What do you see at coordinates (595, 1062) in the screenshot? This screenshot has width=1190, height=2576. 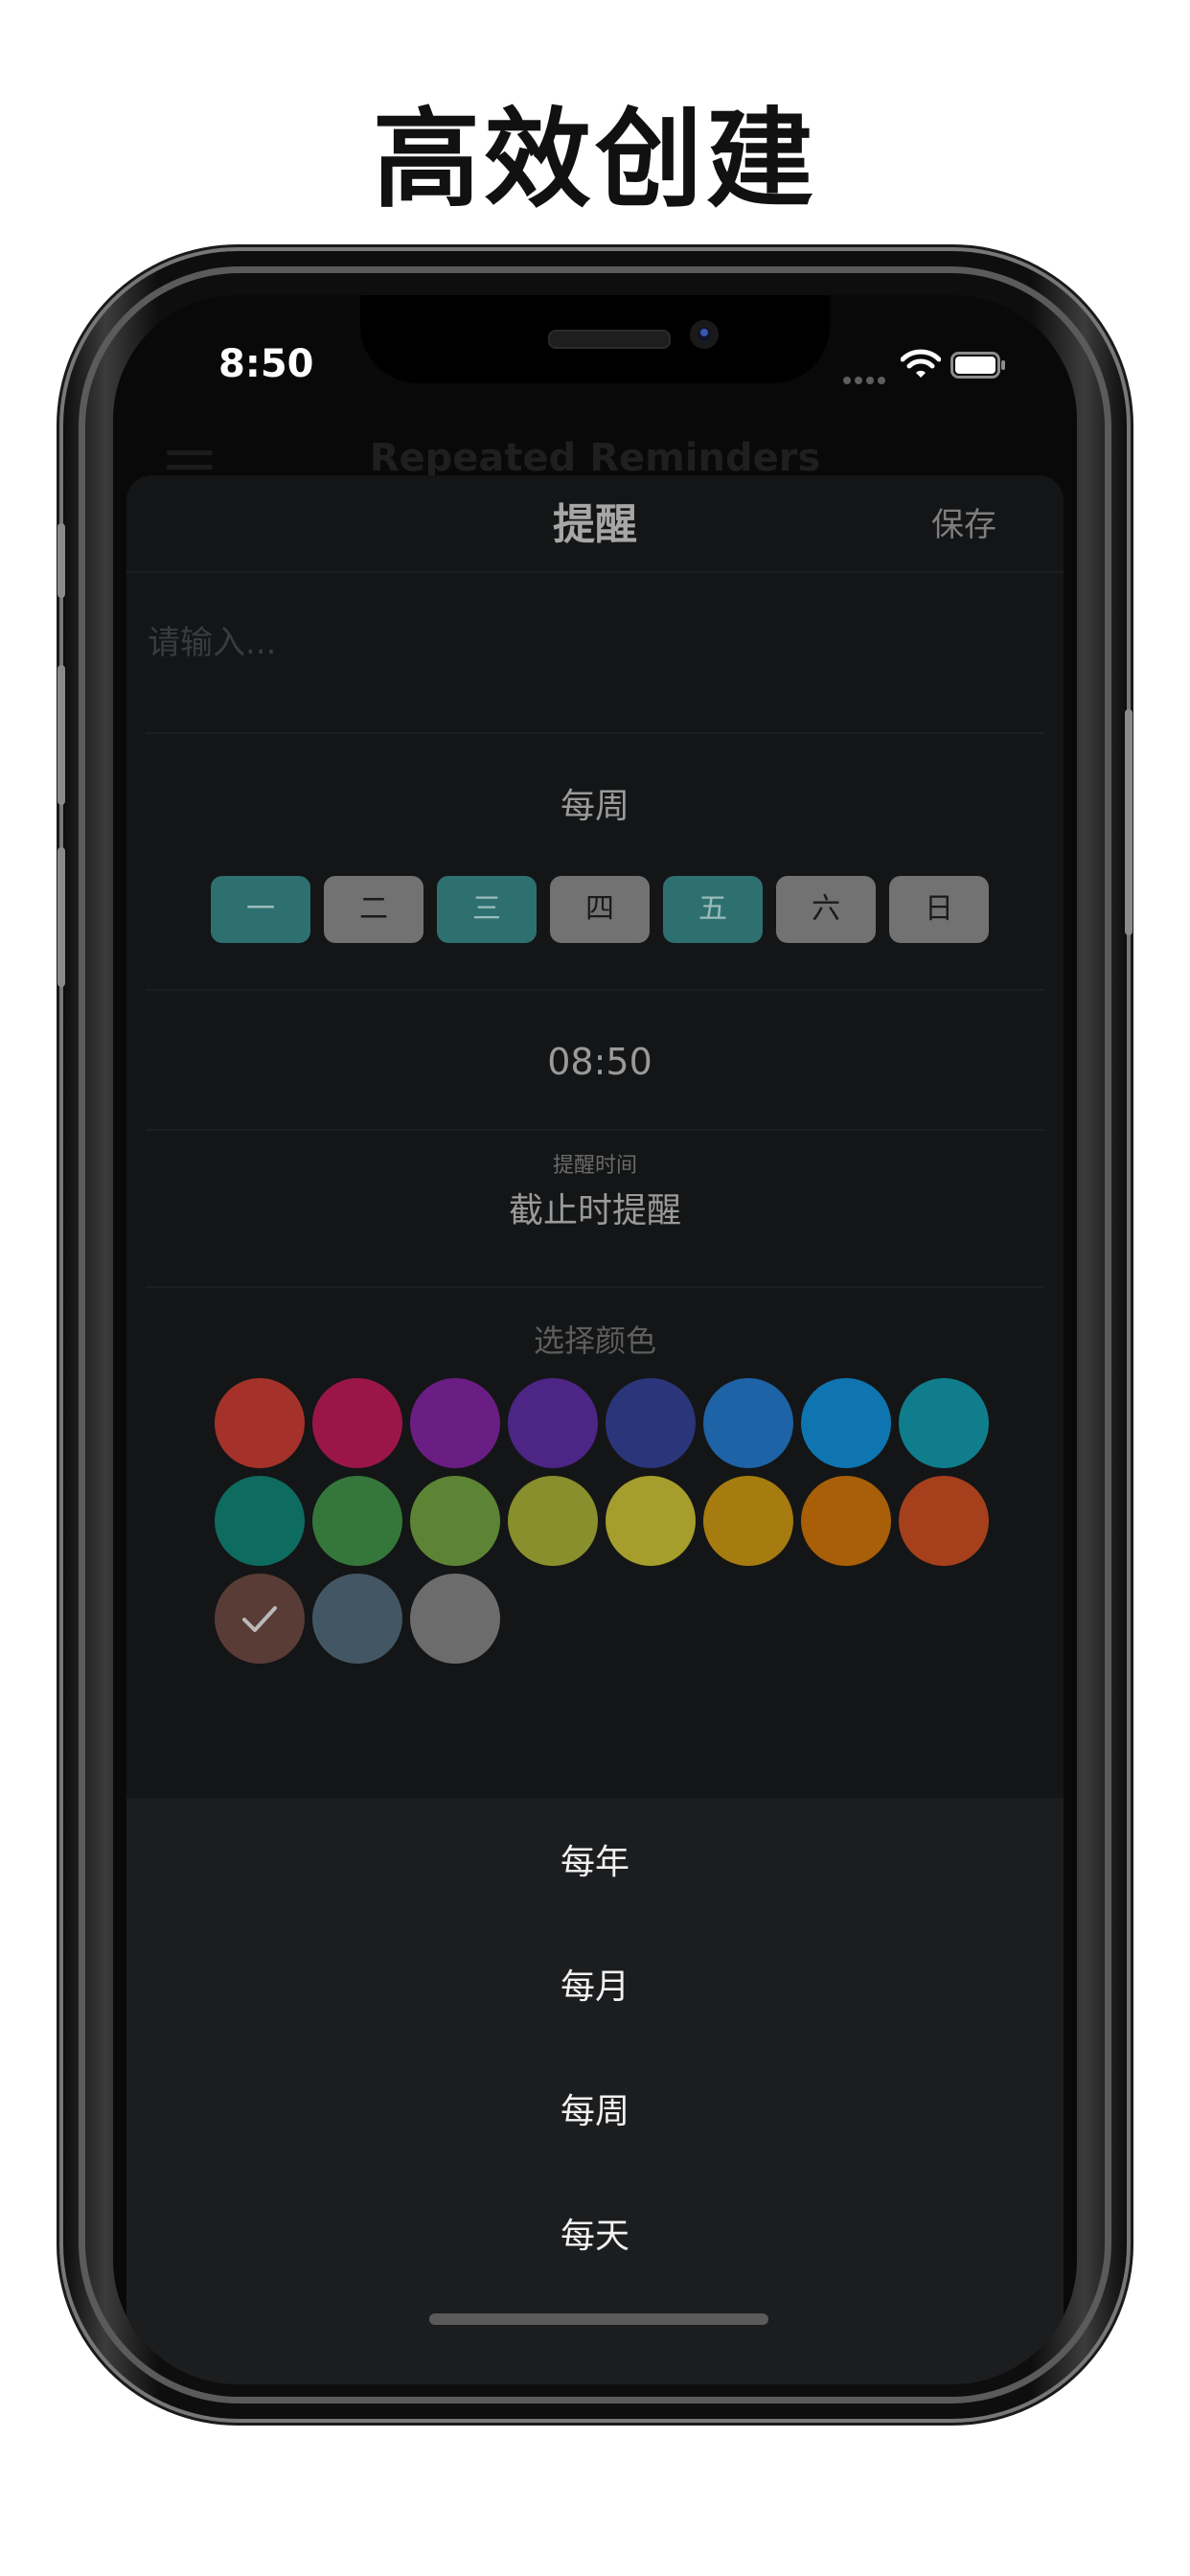 I see `time-value: 08:50` at bounding box center [595, 1062].